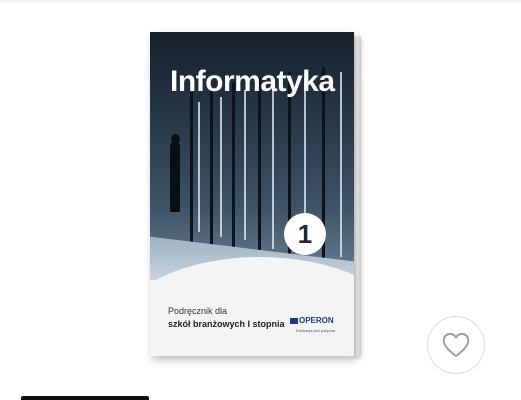  I want to click on bottom-tab-indicator, so click(85, 398).